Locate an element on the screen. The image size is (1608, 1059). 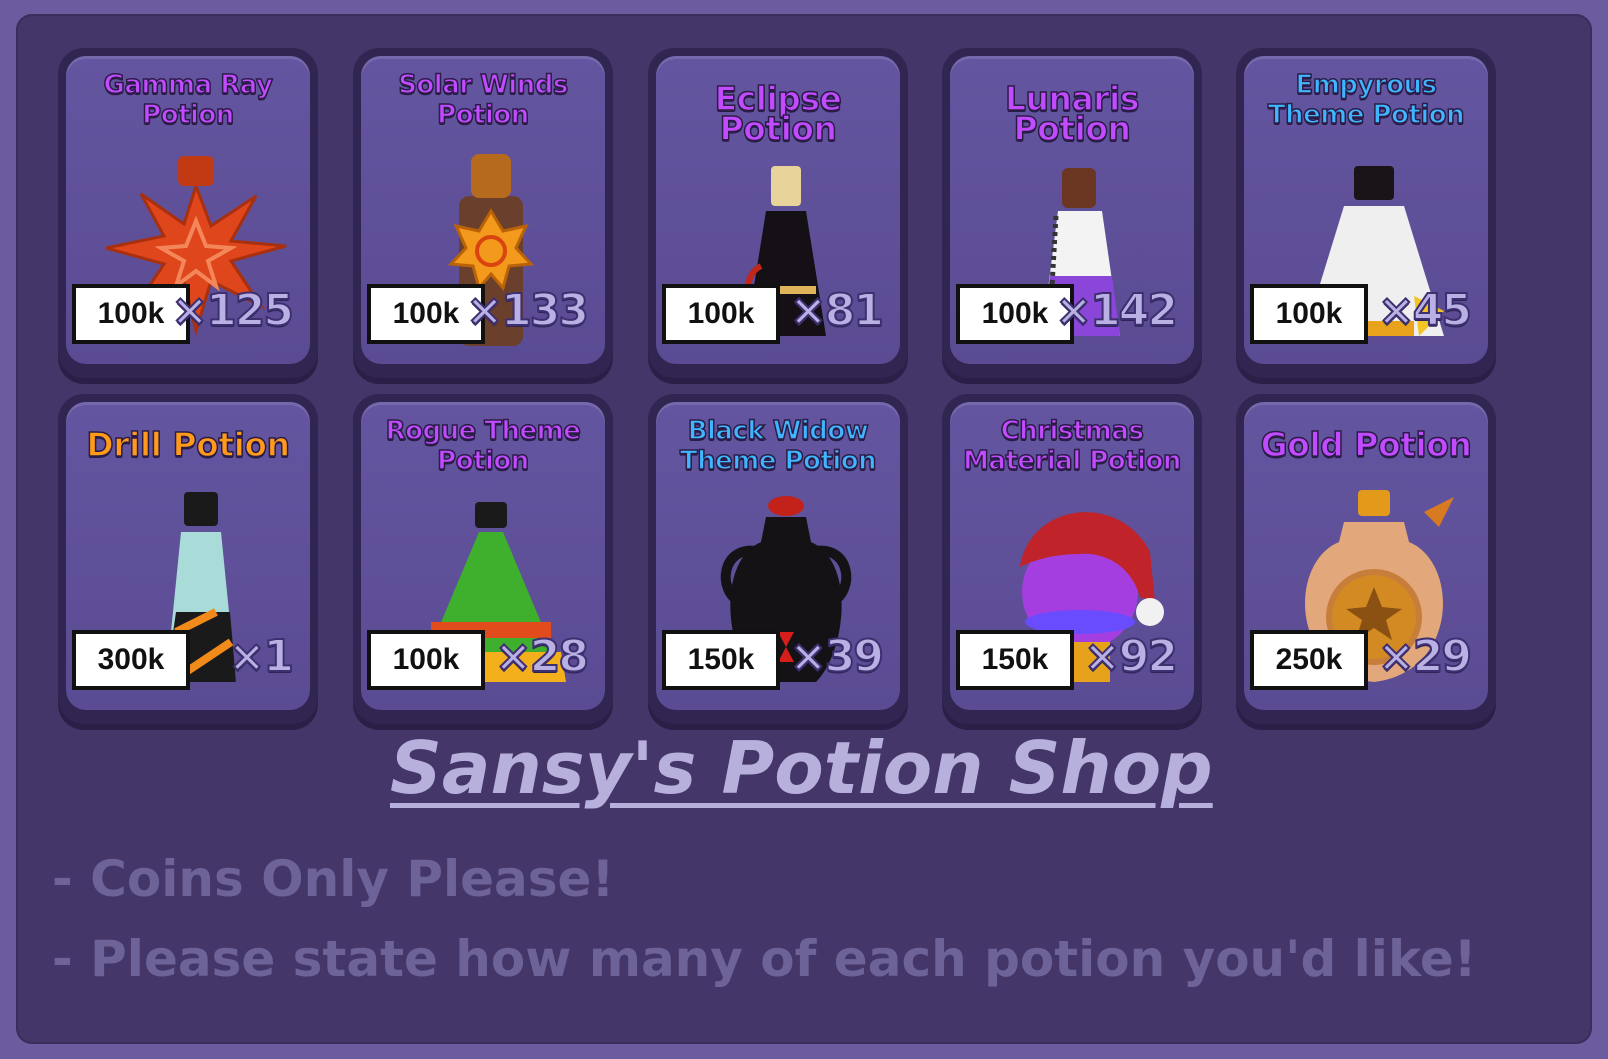
potion-card: Drill Potion 300k ×1 is located at coordinates (188, 559).